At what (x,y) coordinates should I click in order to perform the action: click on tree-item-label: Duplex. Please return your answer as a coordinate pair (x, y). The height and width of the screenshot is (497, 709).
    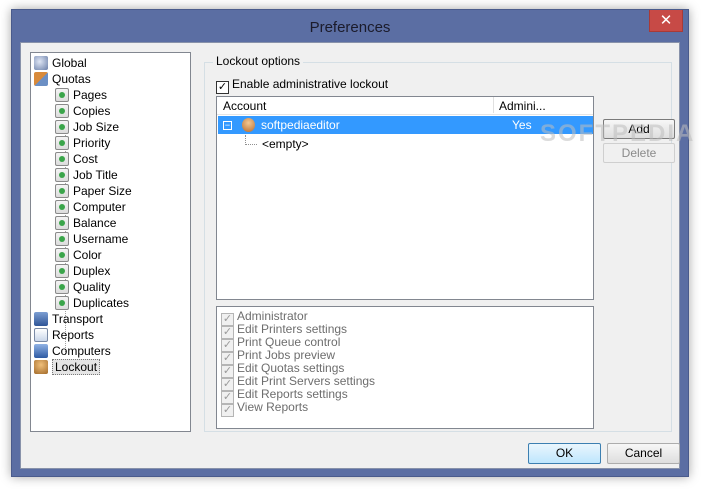
    Looking at the image, I should click on (92, 271).